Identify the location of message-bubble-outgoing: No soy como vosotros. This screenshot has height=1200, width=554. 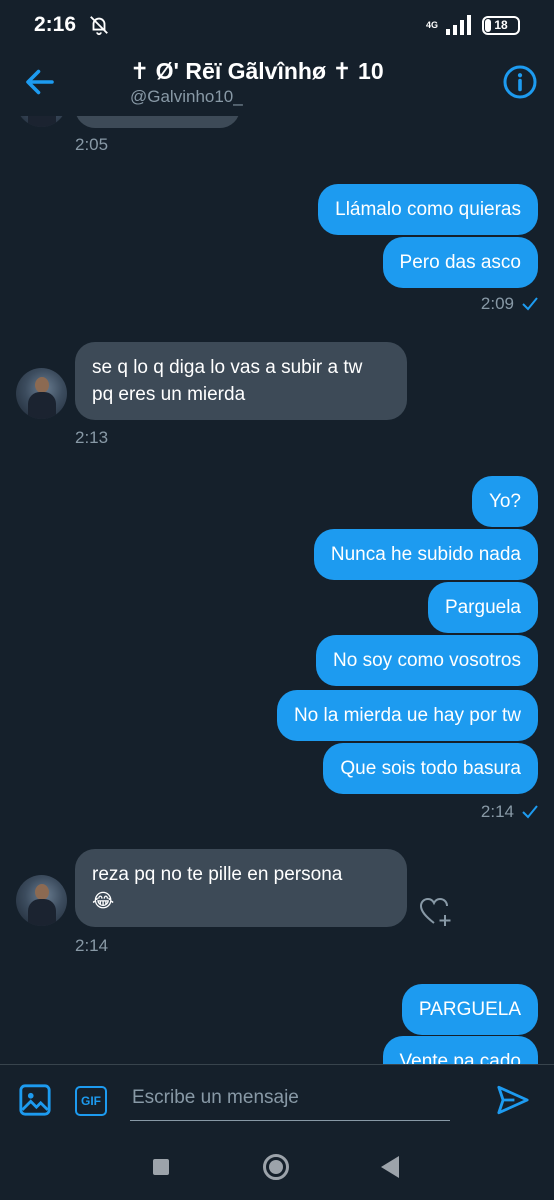
(427, 660).